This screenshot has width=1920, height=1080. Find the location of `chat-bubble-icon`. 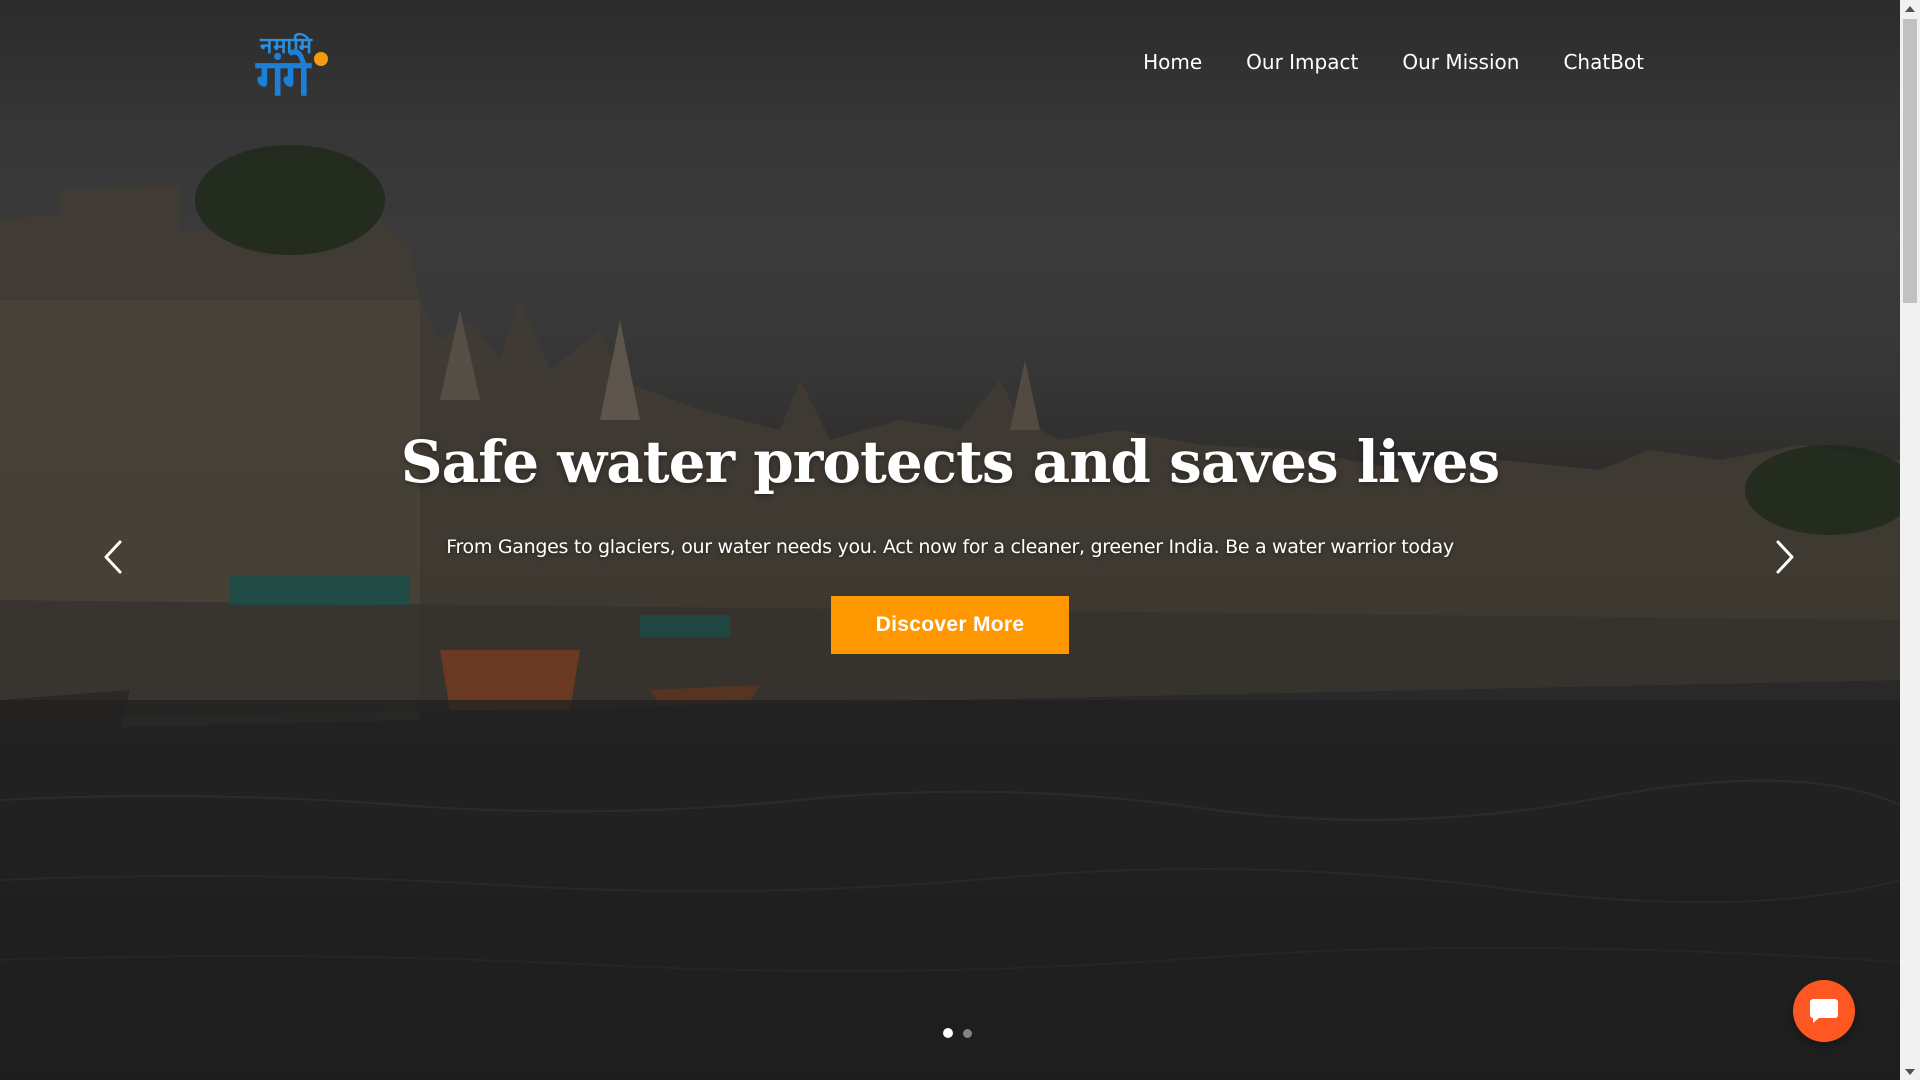

chat-bubble-icon is located at coordinates (1824, 1011).